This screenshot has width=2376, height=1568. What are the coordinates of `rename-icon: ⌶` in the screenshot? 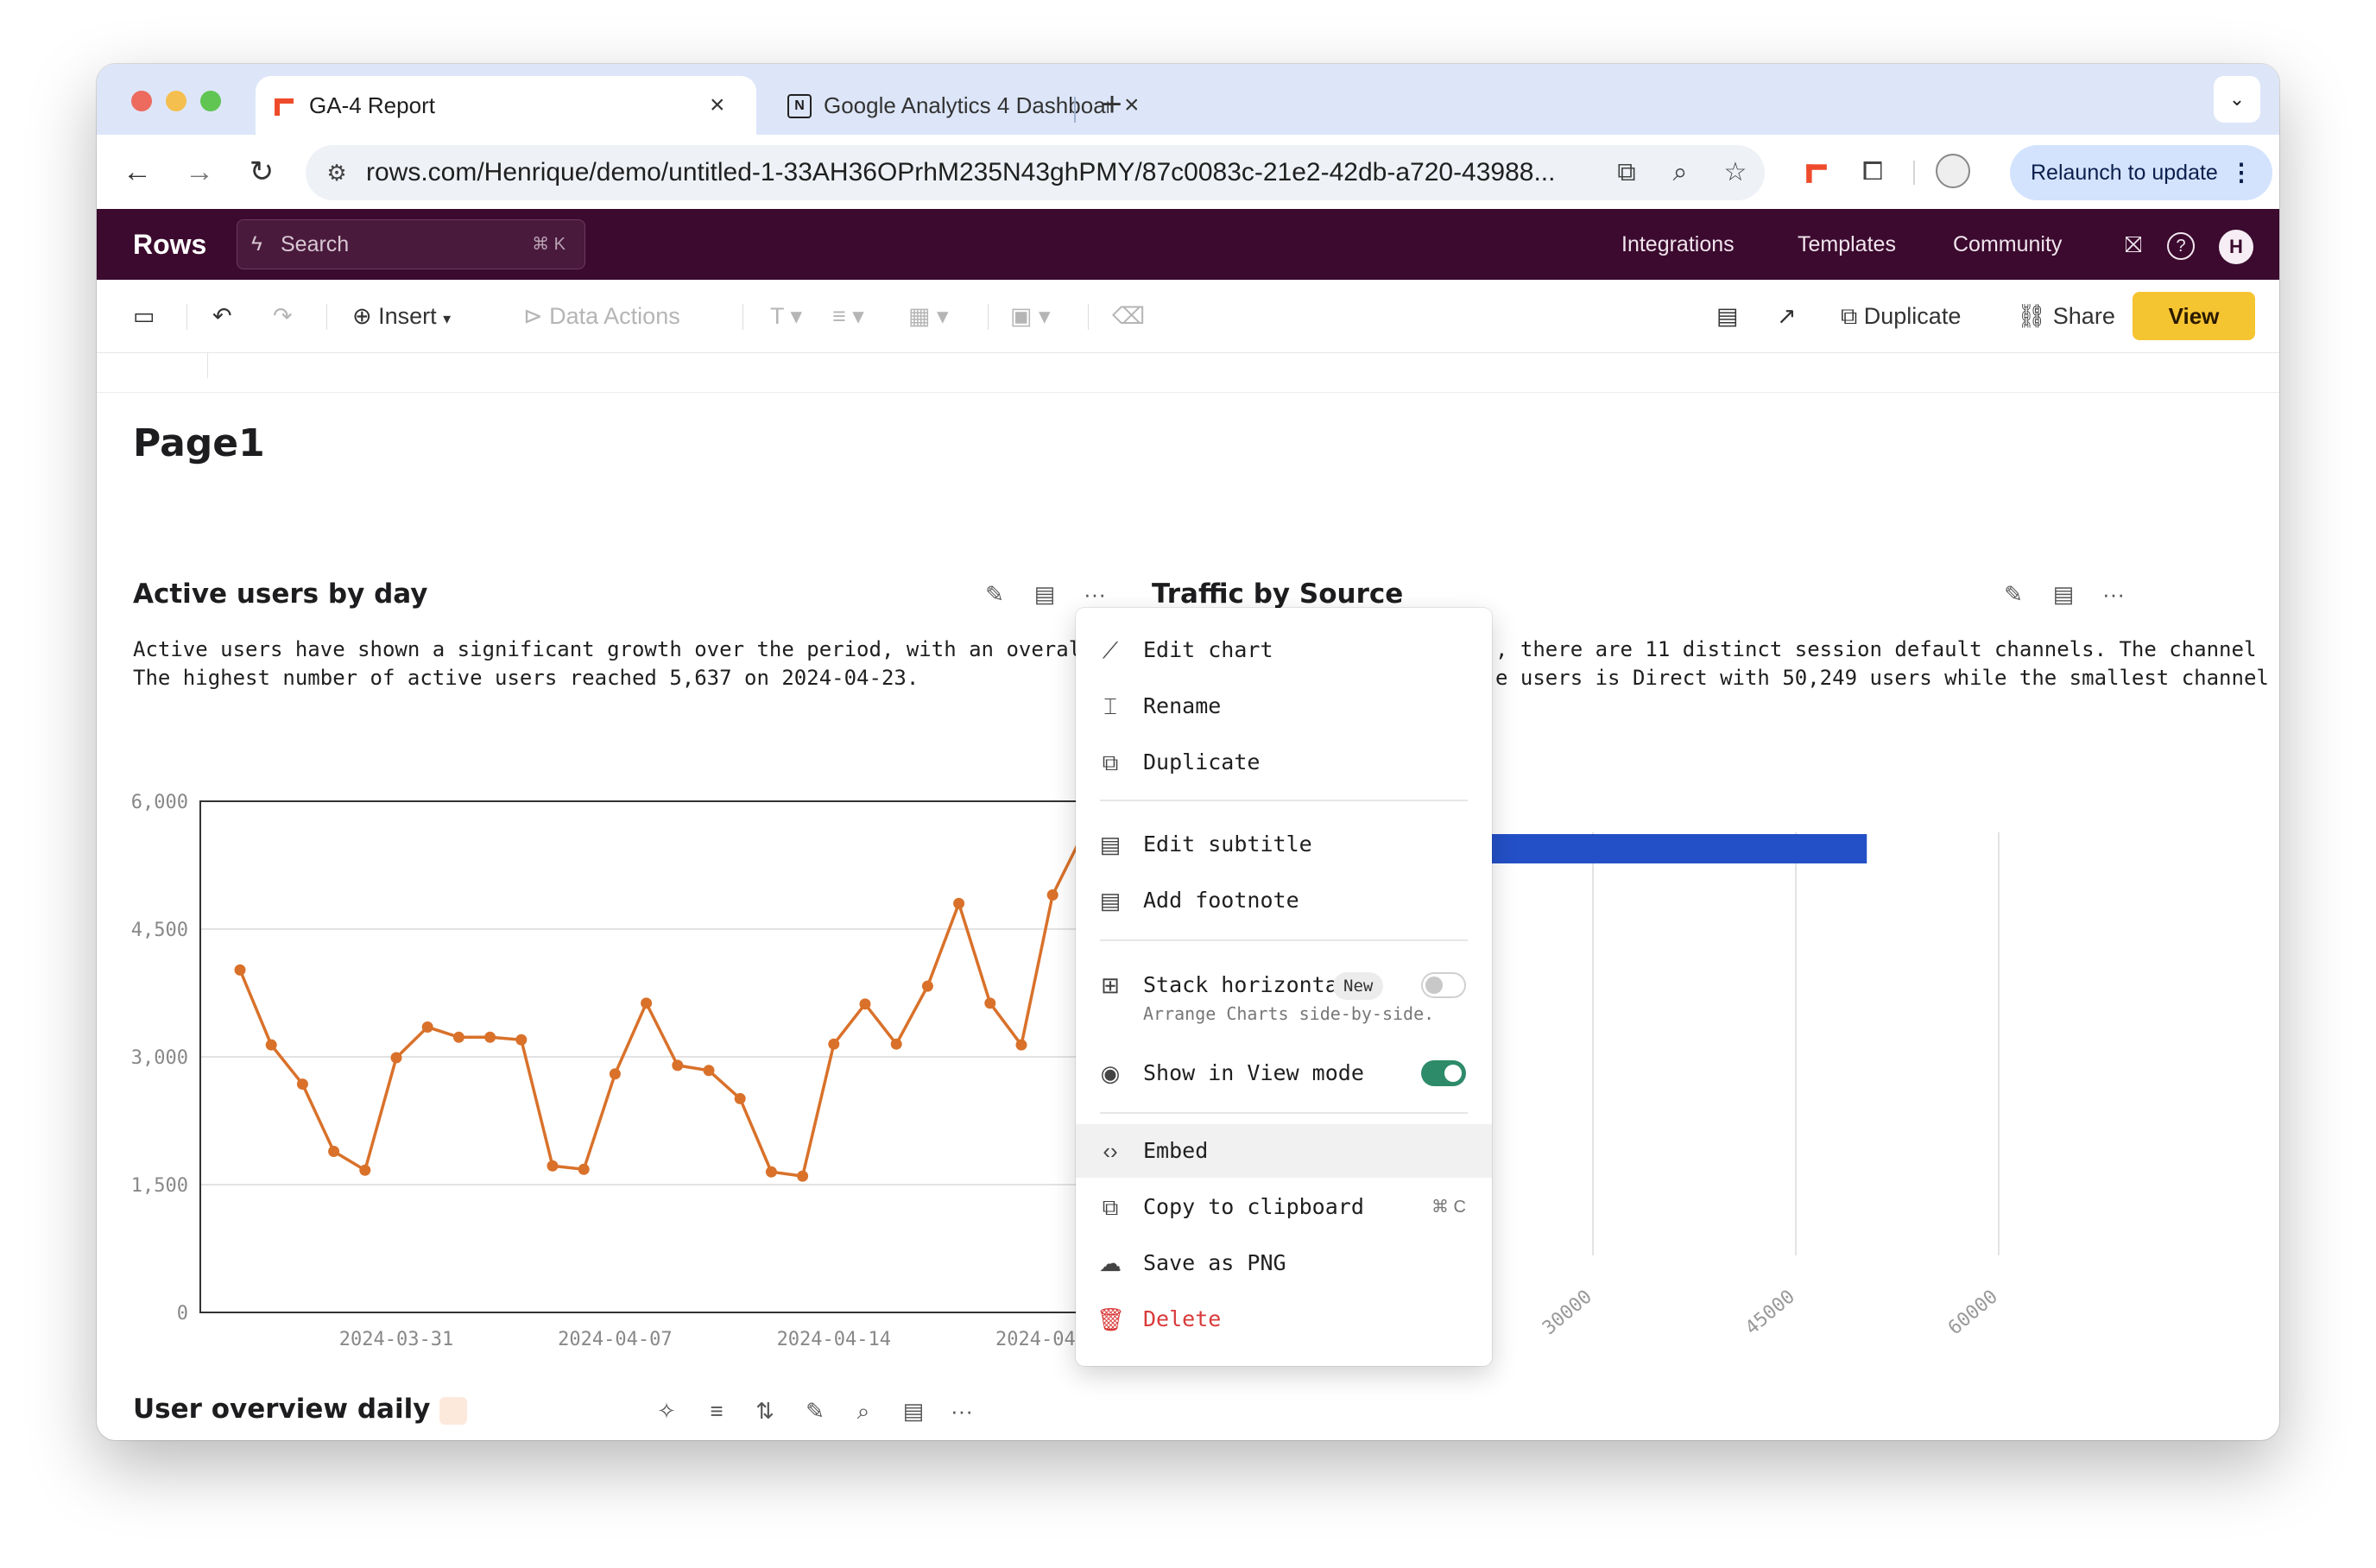 It's located at (1110, 706).